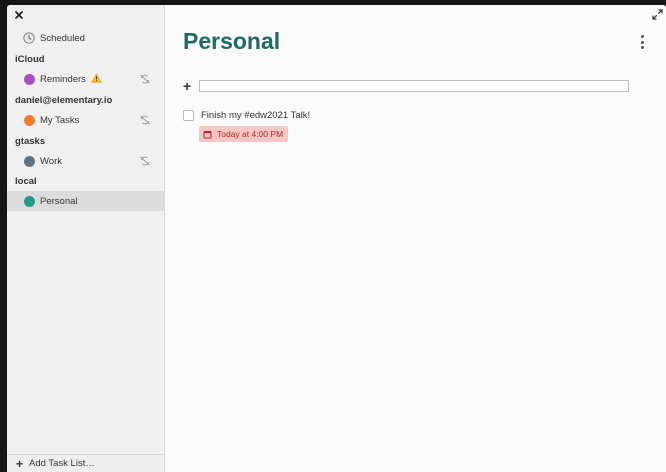 The width and height of the screenshot is (666, 472). I want to click on due-date-badge: Today at 4:00 PM, so click(244, 134).